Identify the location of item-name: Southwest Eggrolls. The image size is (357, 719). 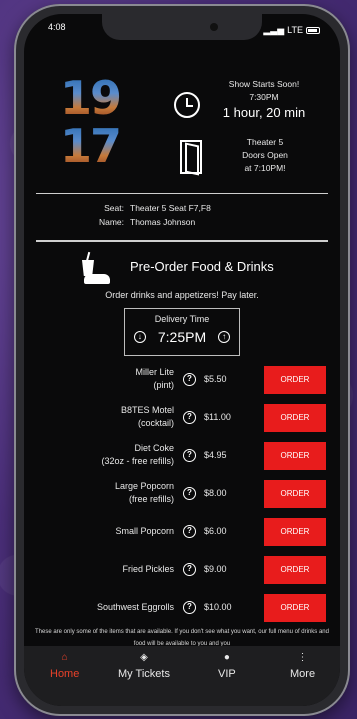
(135, 607).